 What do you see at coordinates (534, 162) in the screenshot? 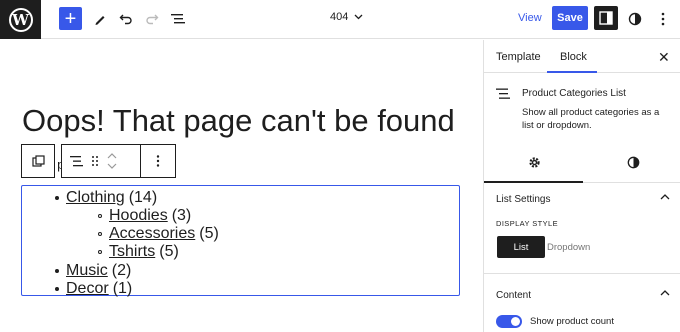
I see `gear-icon` at bounding box center [534, 162].